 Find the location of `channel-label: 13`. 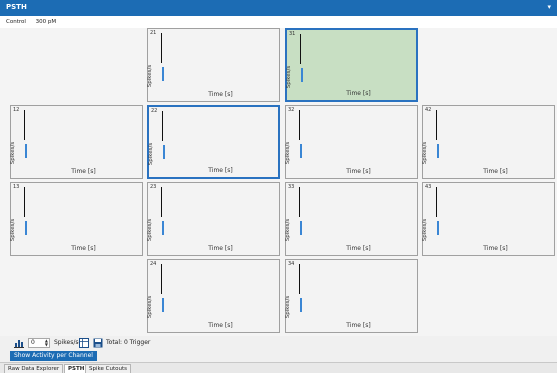

channel-label: 13 is located at coordinates (16, 187).